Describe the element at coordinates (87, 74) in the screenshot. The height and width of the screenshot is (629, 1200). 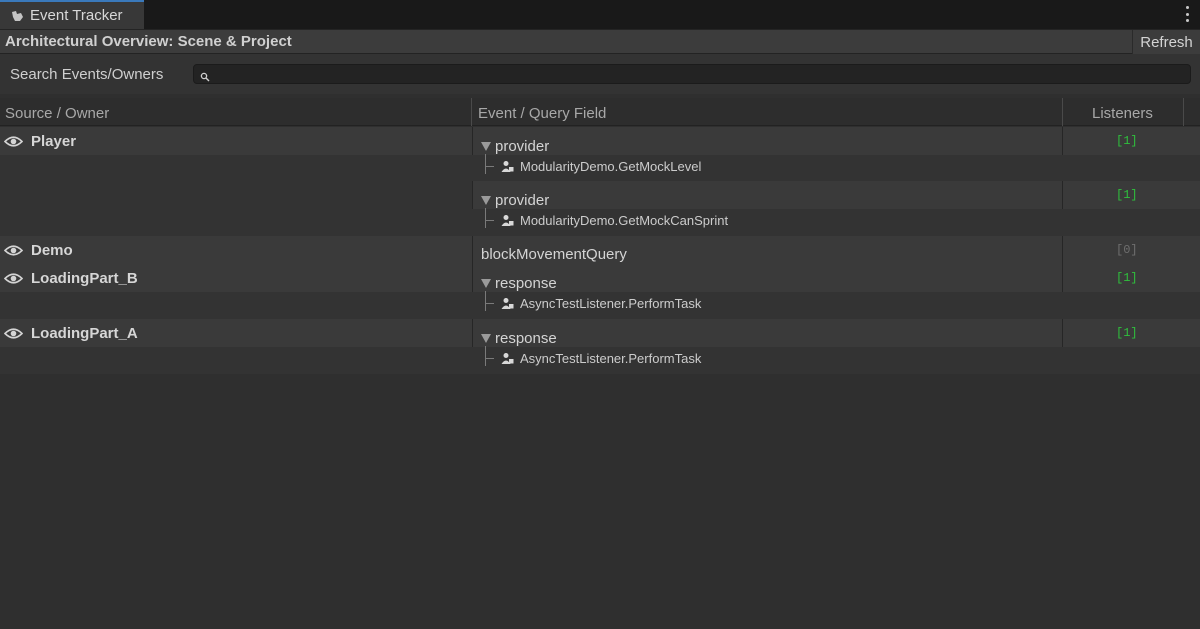
I see `search-label: Search Events/Owners` at that location.